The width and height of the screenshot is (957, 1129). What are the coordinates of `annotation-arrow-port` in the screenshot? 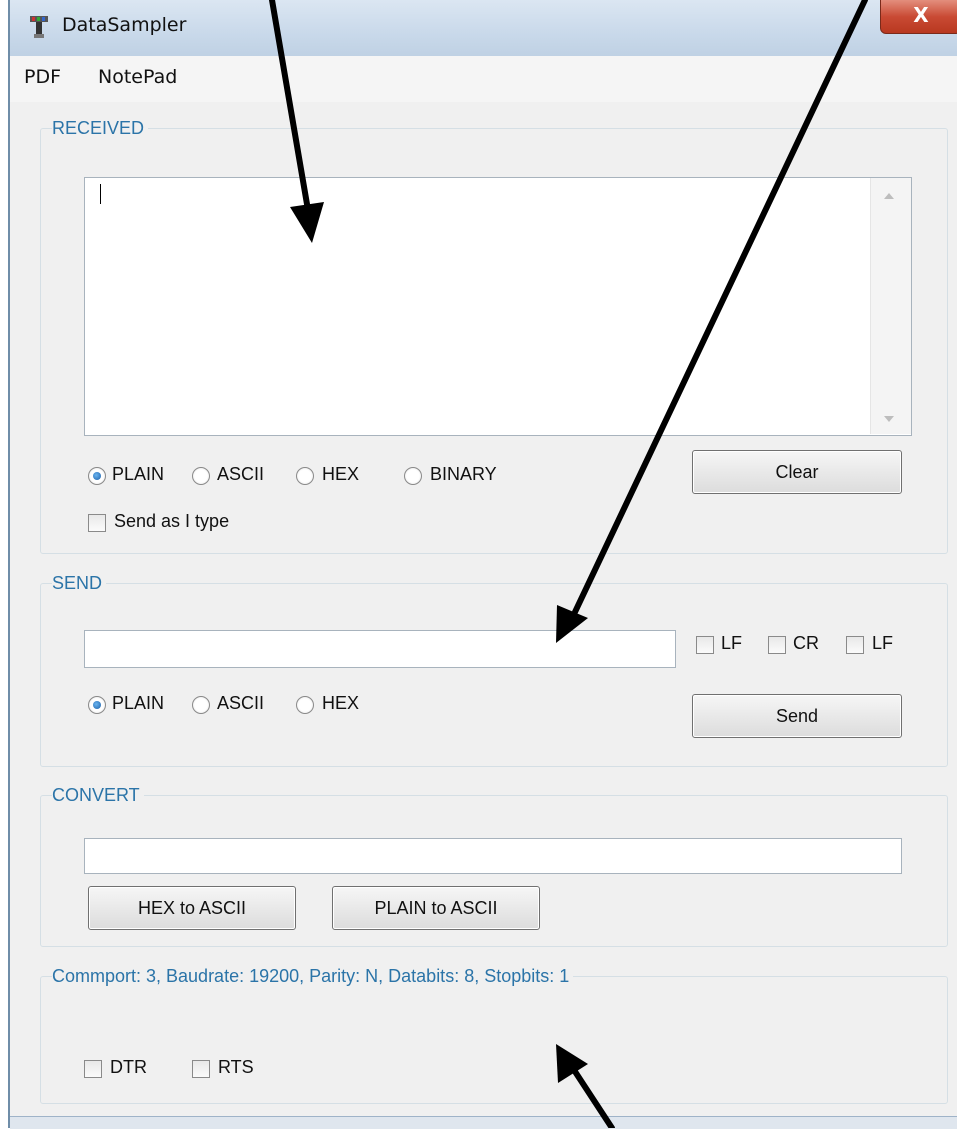 It's located at (585, 1086).